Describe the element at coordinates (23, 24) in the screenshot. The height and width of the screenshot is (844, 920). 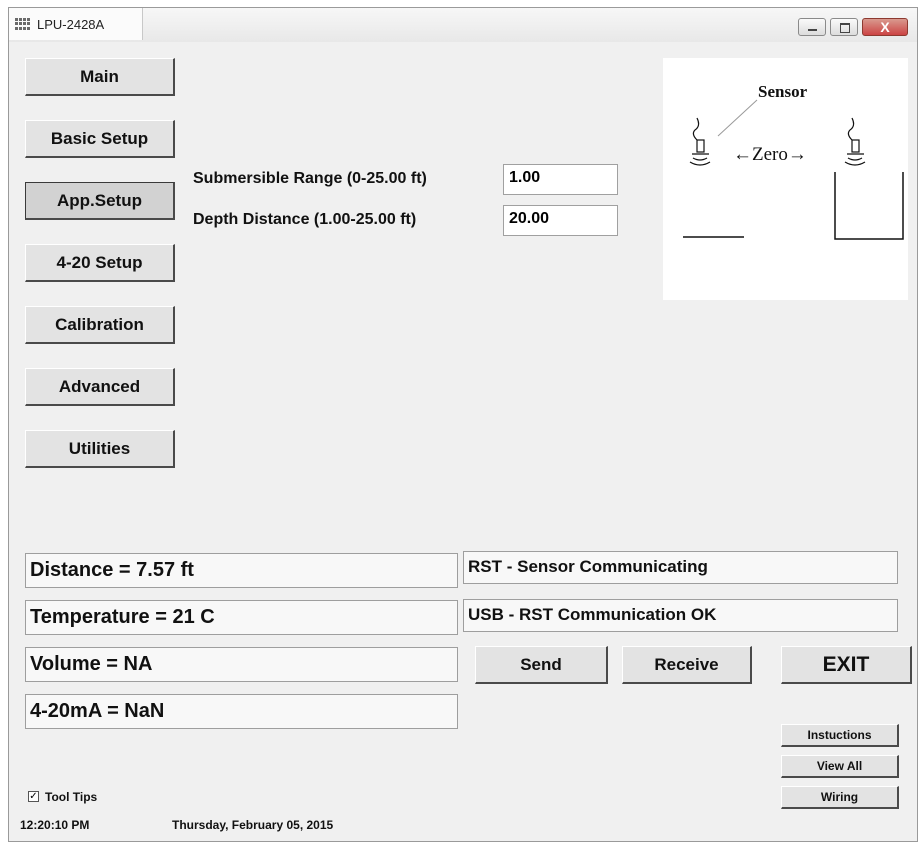
I see `app-icon` at that location.